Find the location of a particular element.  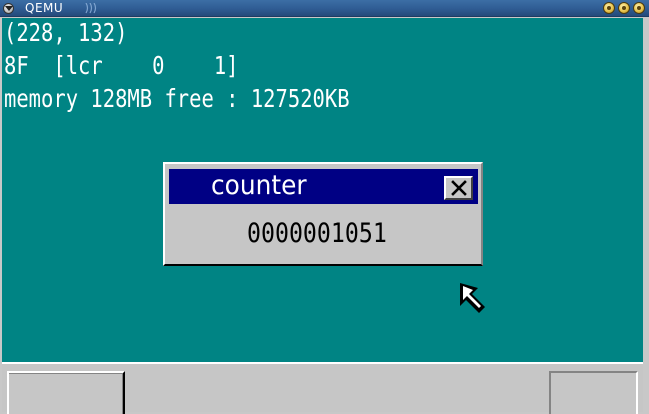

minimize-icon is located at coordinates (609, 8).